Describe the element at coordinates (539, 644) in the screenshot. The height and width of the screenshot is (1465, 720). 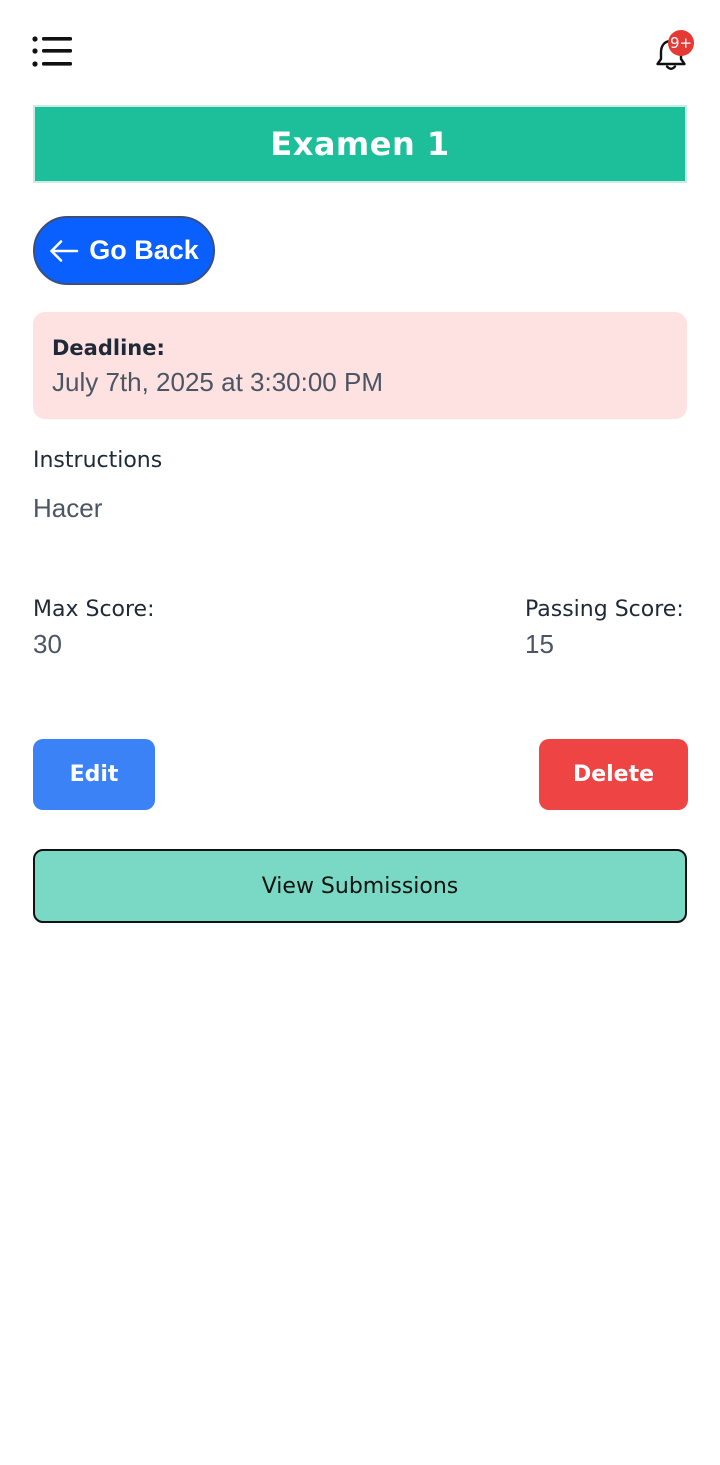
I see `passing-score-value: 15` at that location.